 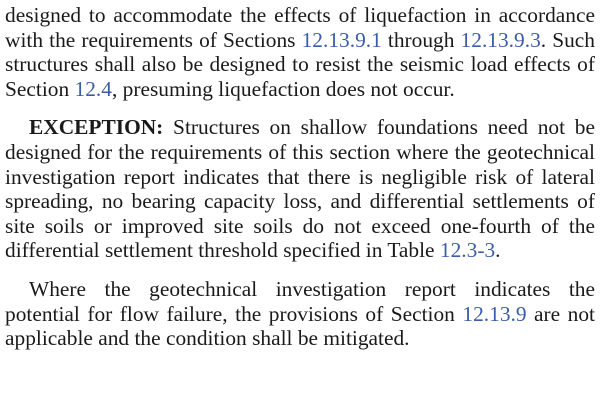 I want to click on table-link-12-3-3: 12.3-3, so click(x=467, y=250).